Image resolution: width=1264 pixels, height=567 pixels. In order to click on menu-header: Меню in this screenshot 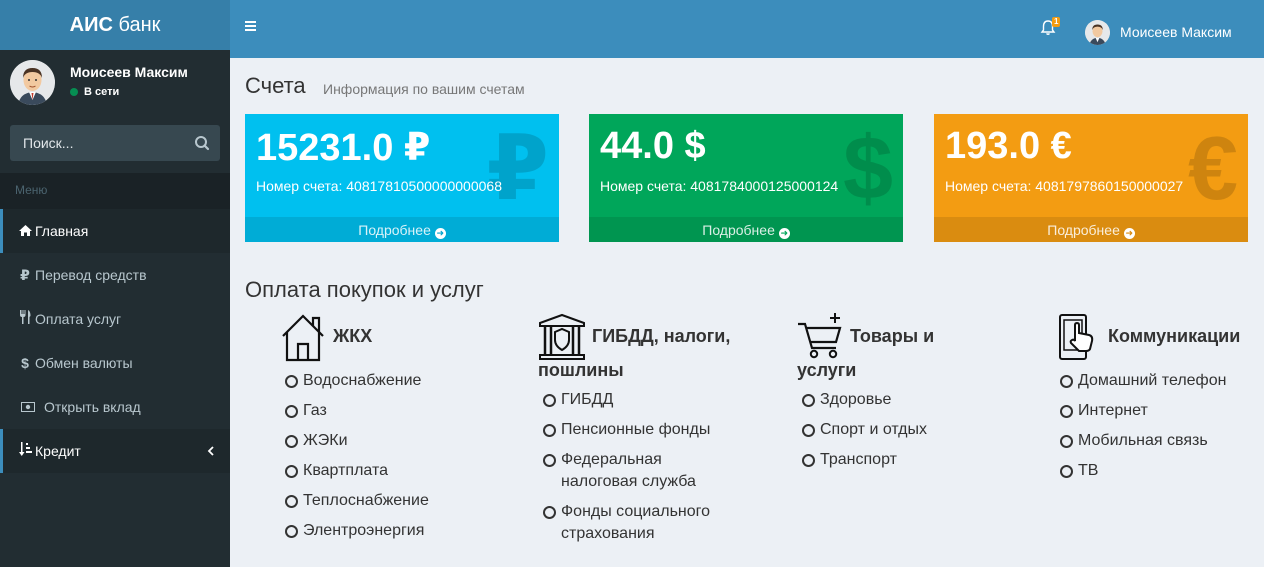, I will do `click(115, 191)`.